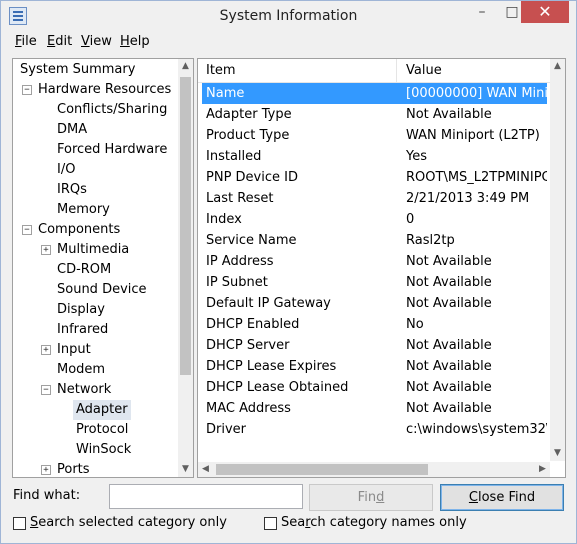 Image resolution: width=577 pixels, height=544 pixels. Describe the element at coordinates (93, 250) in the screenshot. I see `tree-item: Multimedia` at that location.